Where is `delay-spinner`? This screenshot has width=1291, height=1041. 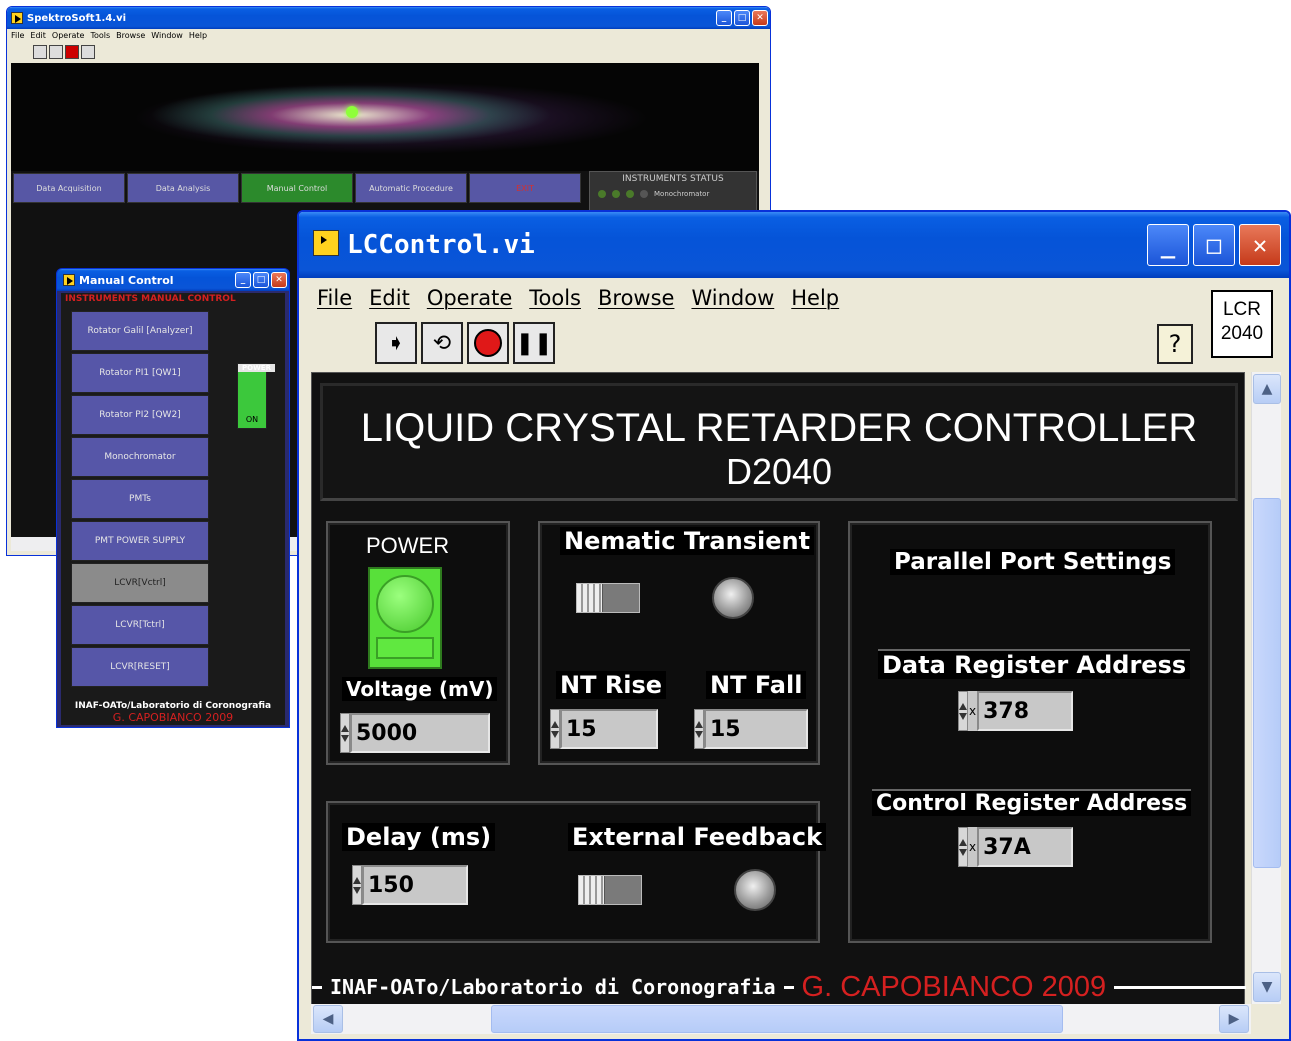
delay-spinner is located at coordinates (357, 885).